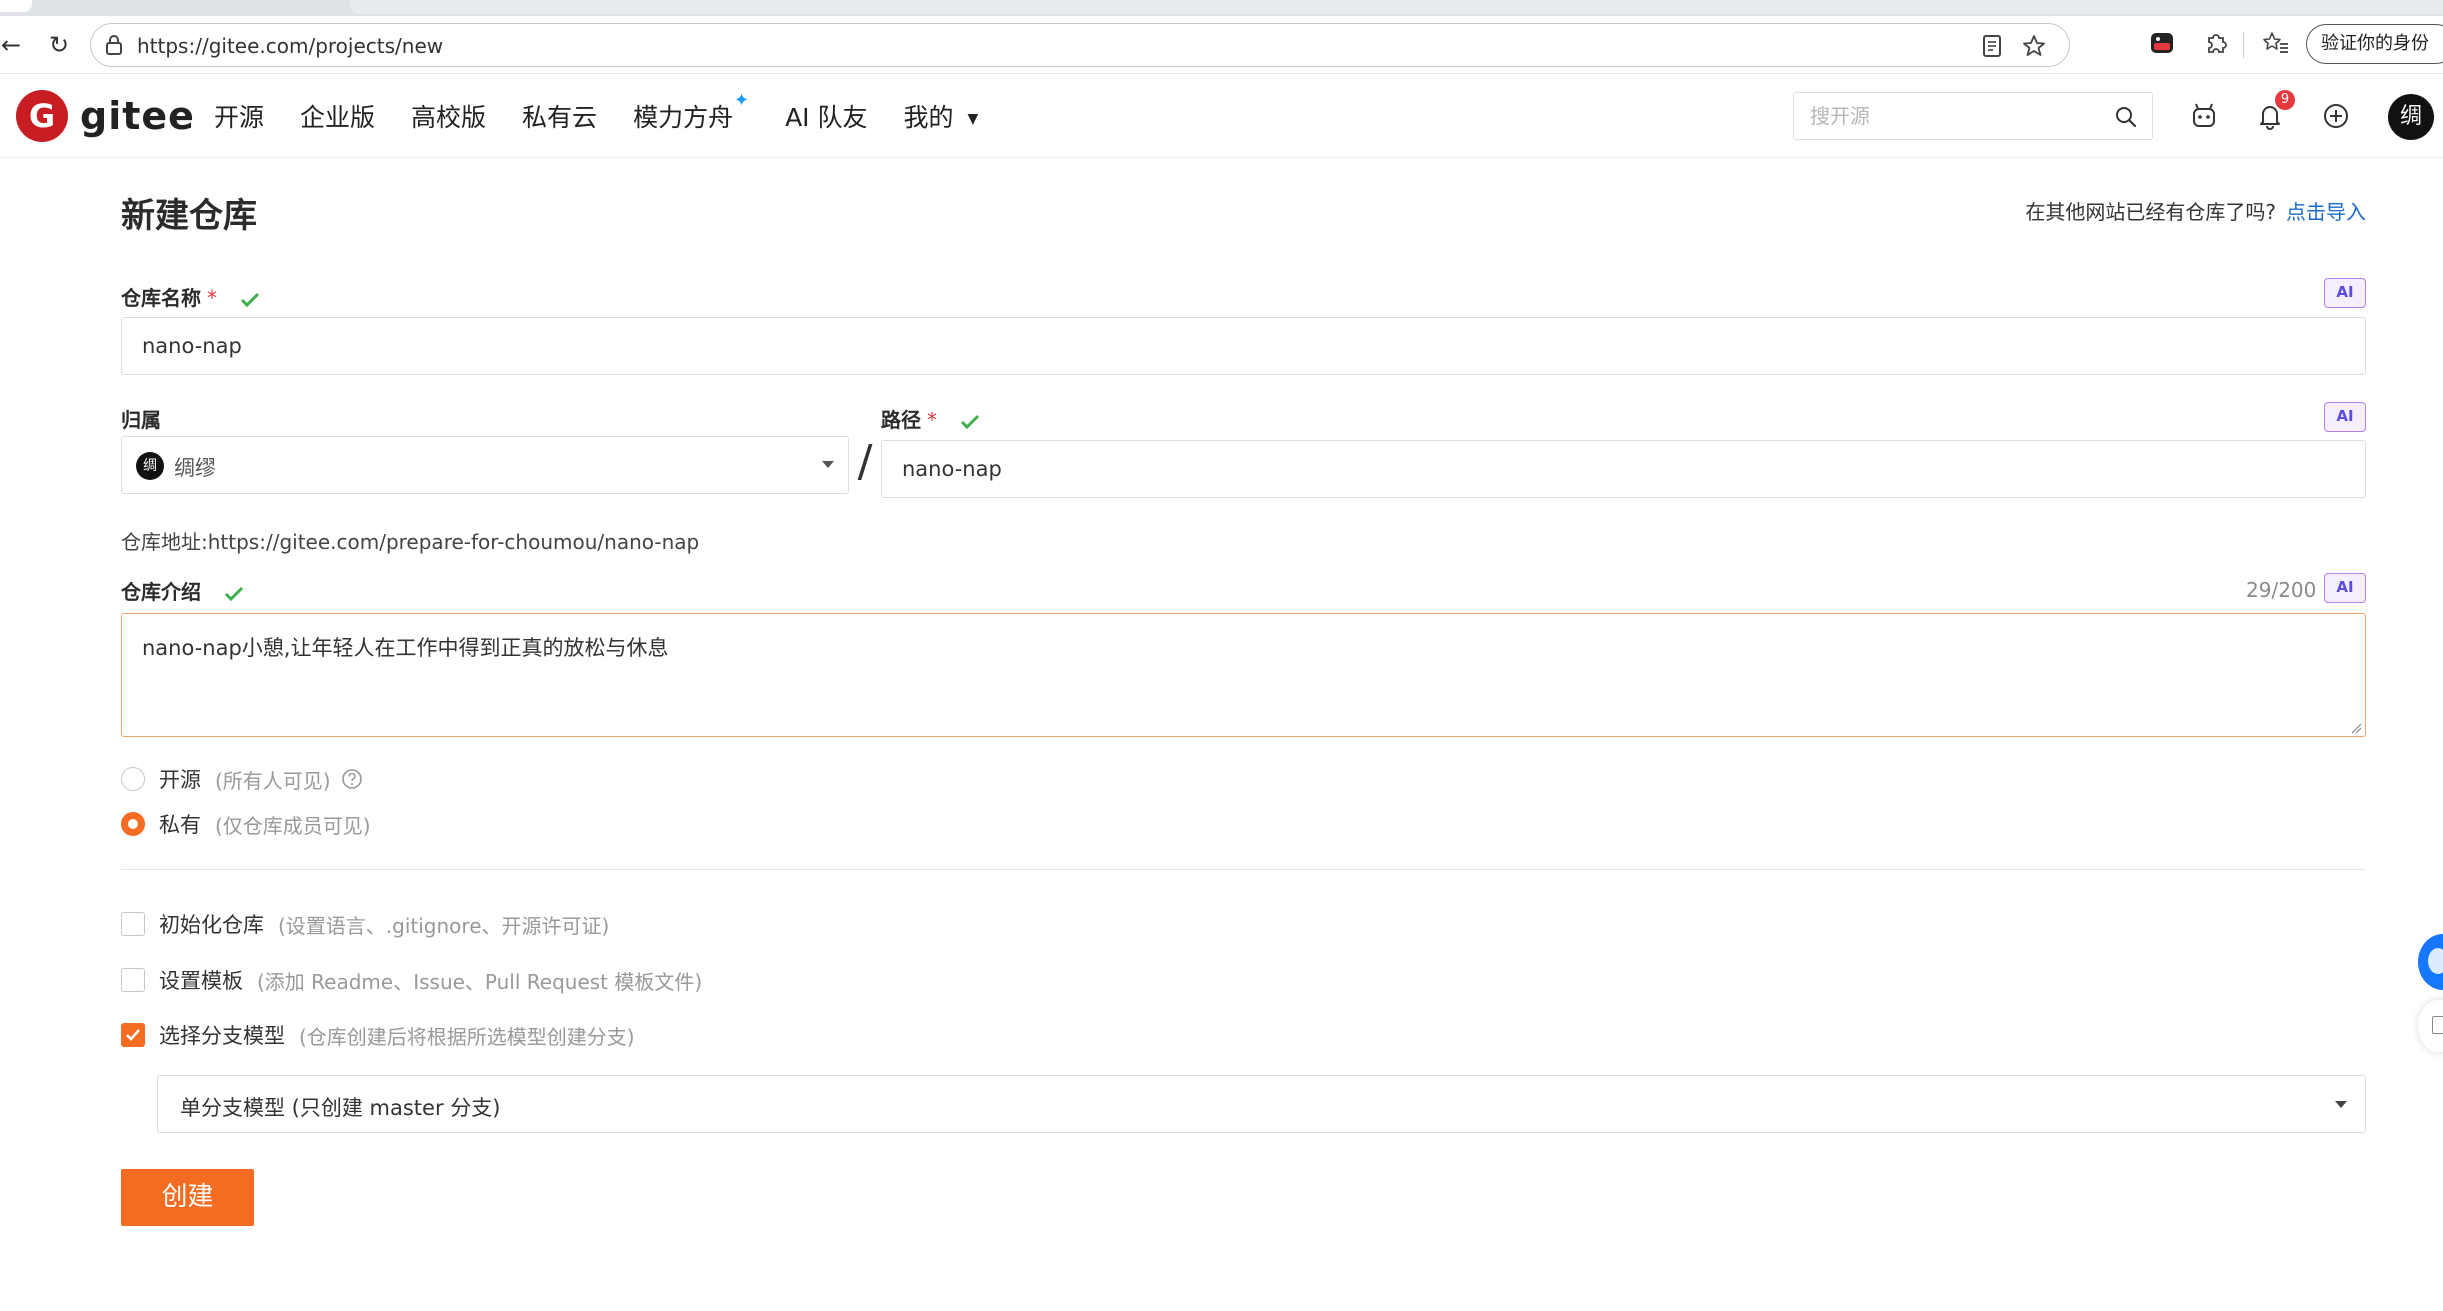 The width and height of the screenshot is (2443, 1311). I want to click on repo-name-label-text: 仓库名称, so click(161, 298).